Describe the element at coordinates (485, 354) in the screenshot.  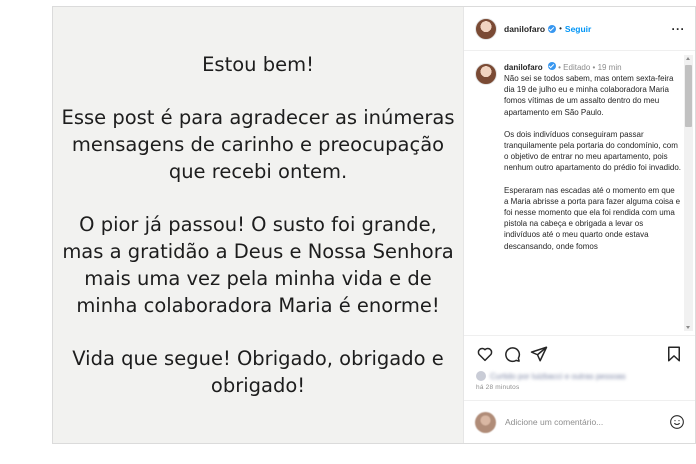
I see `heart-icon` at that location.